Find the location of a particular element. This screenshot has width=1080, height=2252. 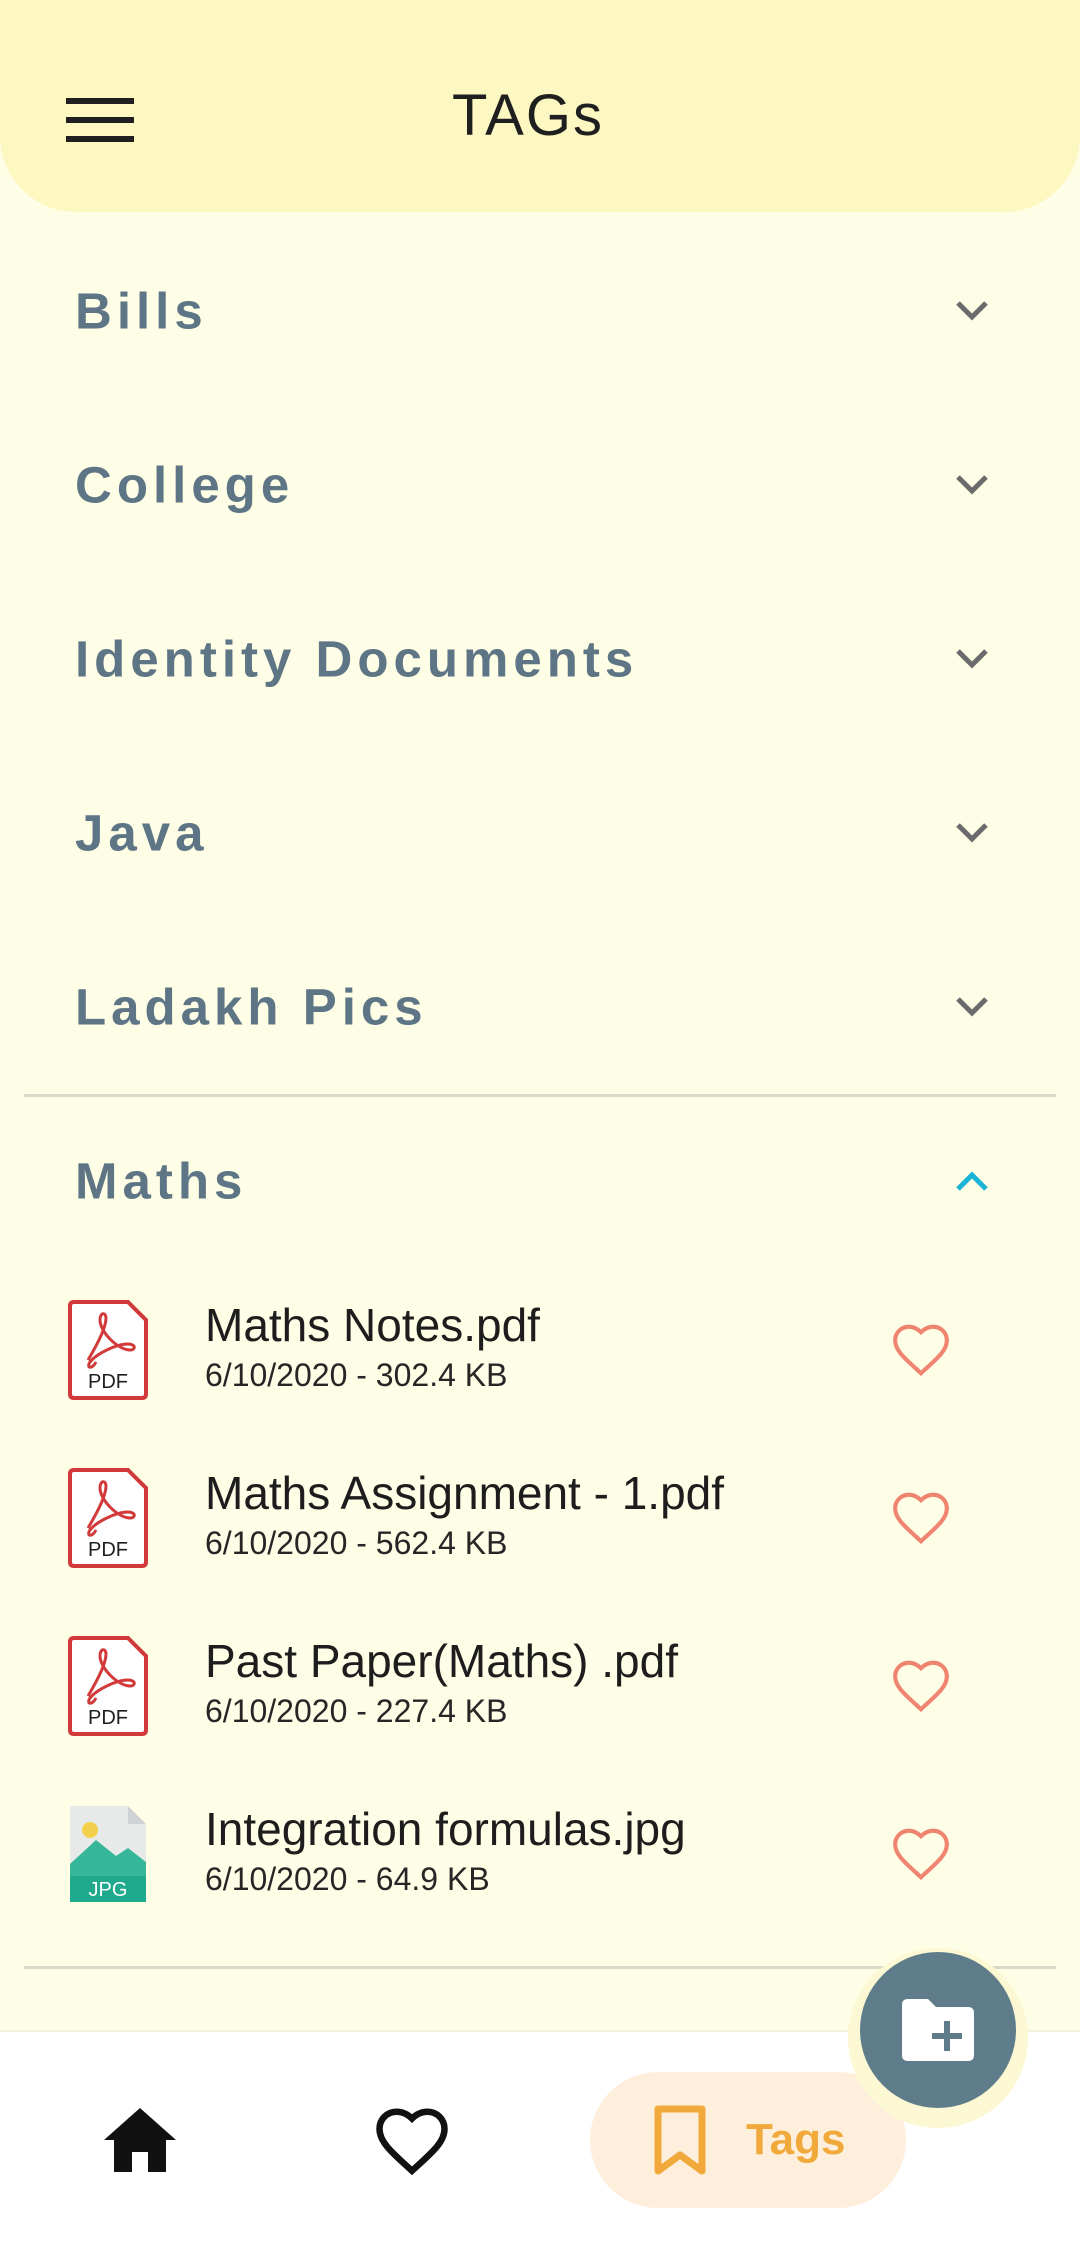

nav-tags-button: Tags is located at coordinates (748, 2140).